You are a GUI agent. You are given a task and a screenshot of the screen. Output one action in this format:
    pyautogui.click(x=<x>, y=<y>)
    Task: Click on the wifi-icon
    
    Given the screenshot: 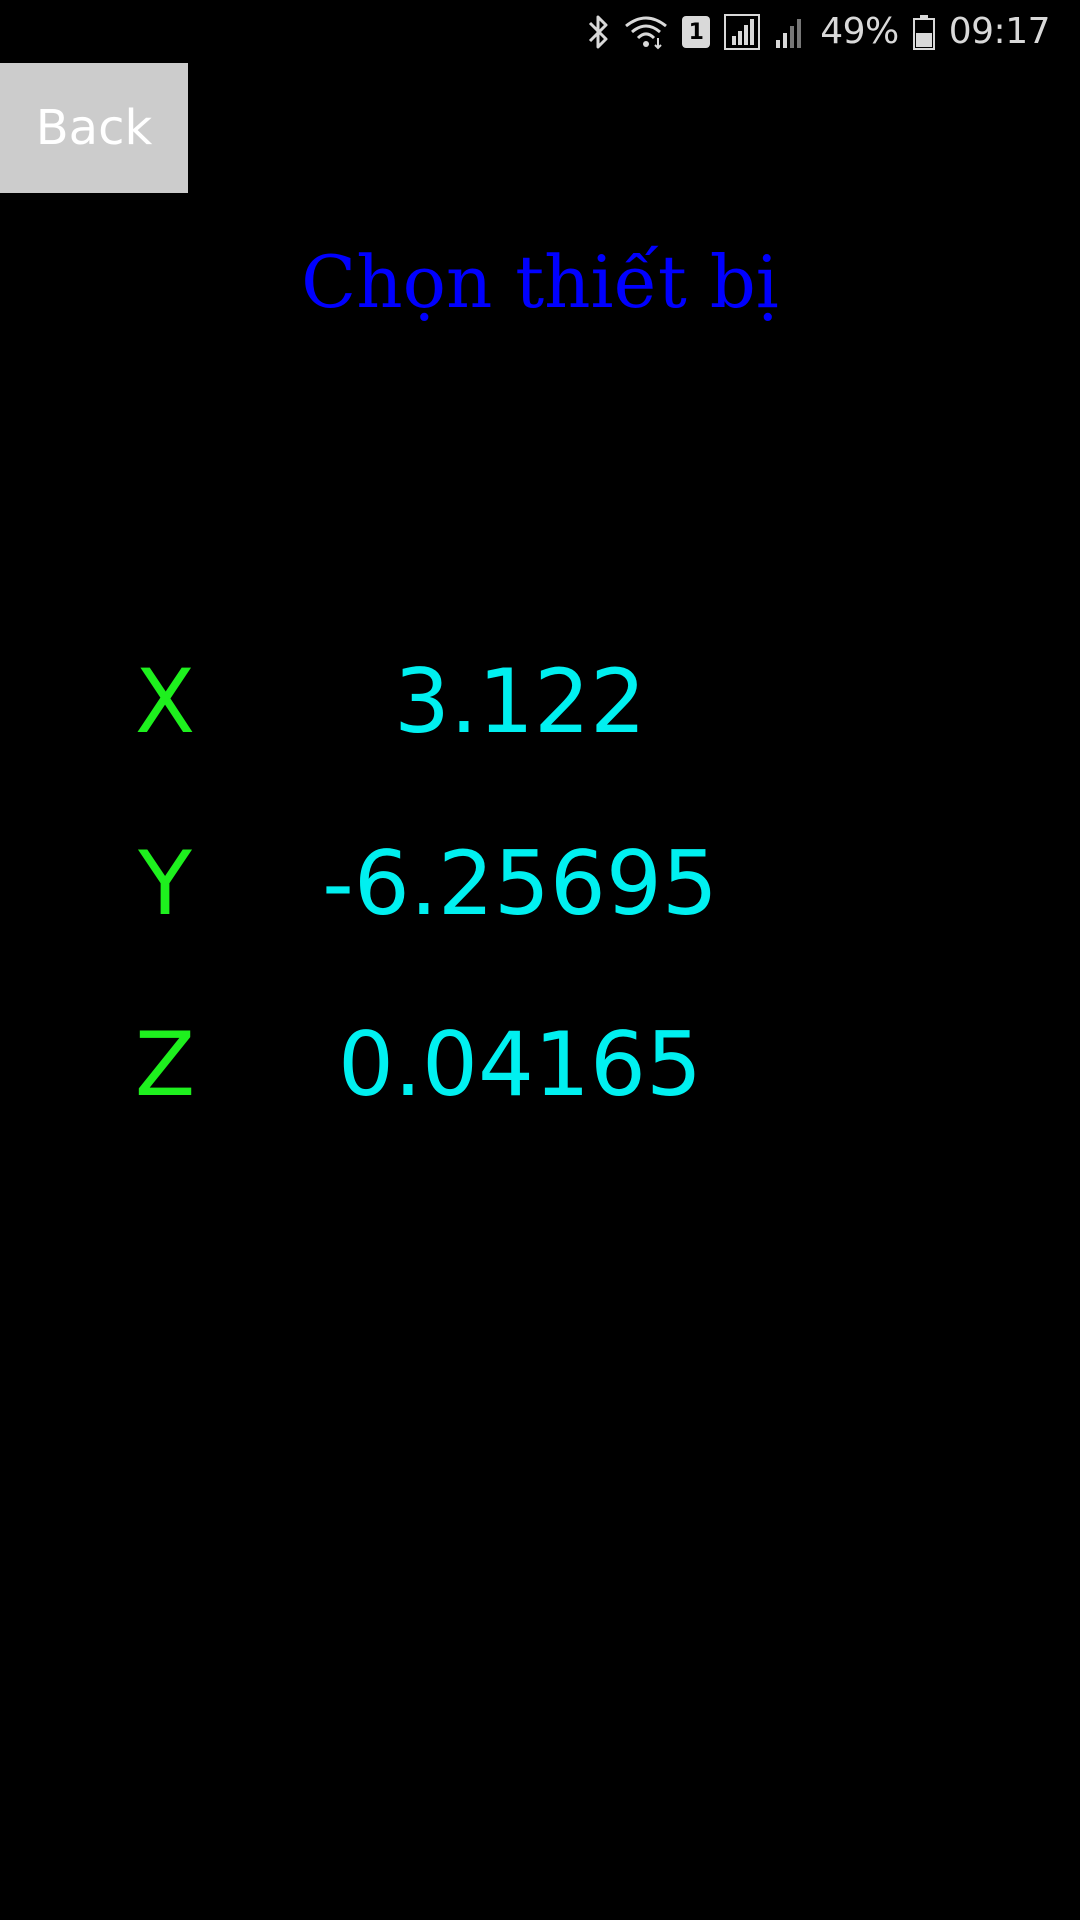 What is the action you would take?
    pyautogui.click(x=646, y=32)
    